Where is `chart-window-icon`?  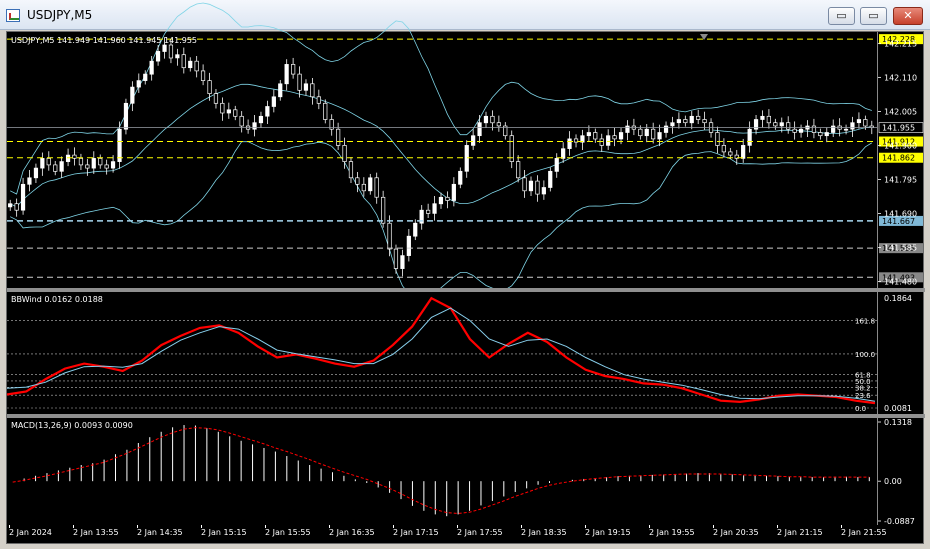
chart-window-icon is located at coordinates (13, 15).